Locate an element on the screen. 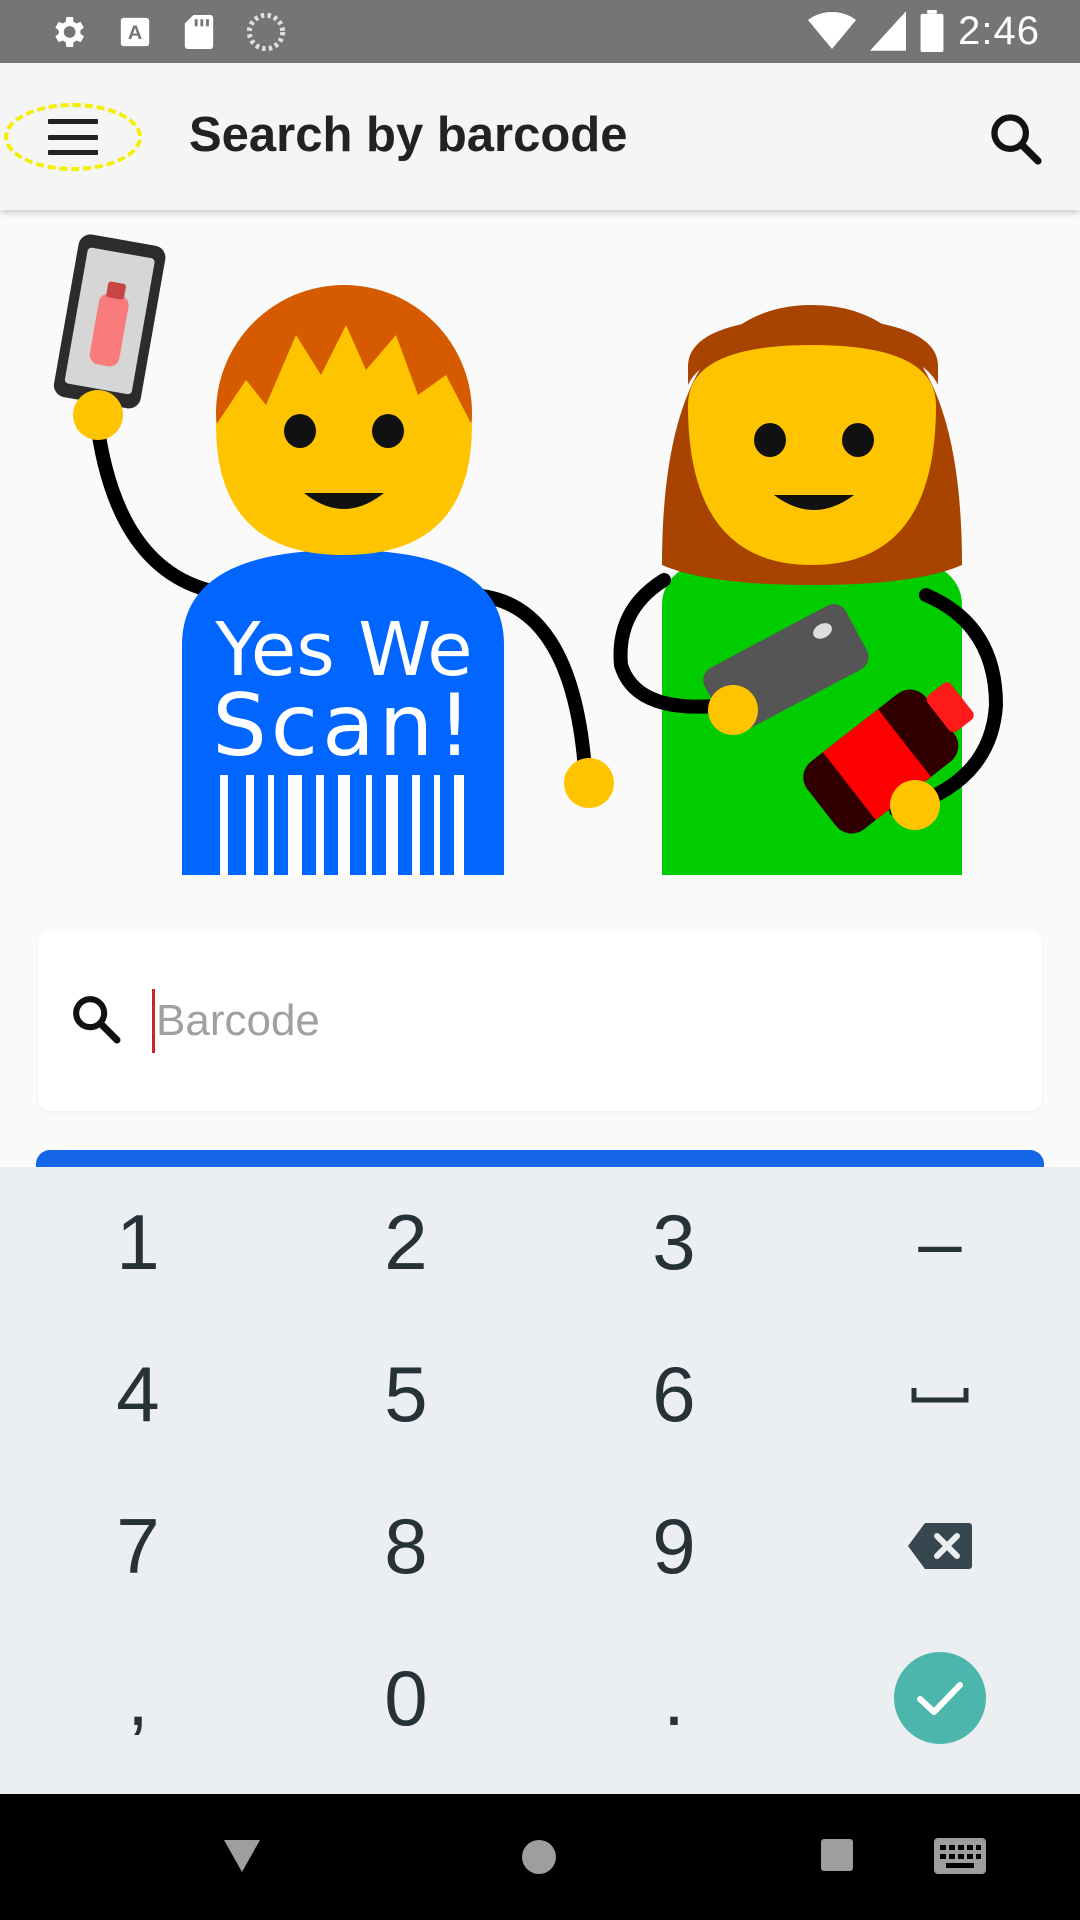 Image resolution: width=1080 pixels, height=1920 pixels. key-space is located at coordinates (940, 1394).